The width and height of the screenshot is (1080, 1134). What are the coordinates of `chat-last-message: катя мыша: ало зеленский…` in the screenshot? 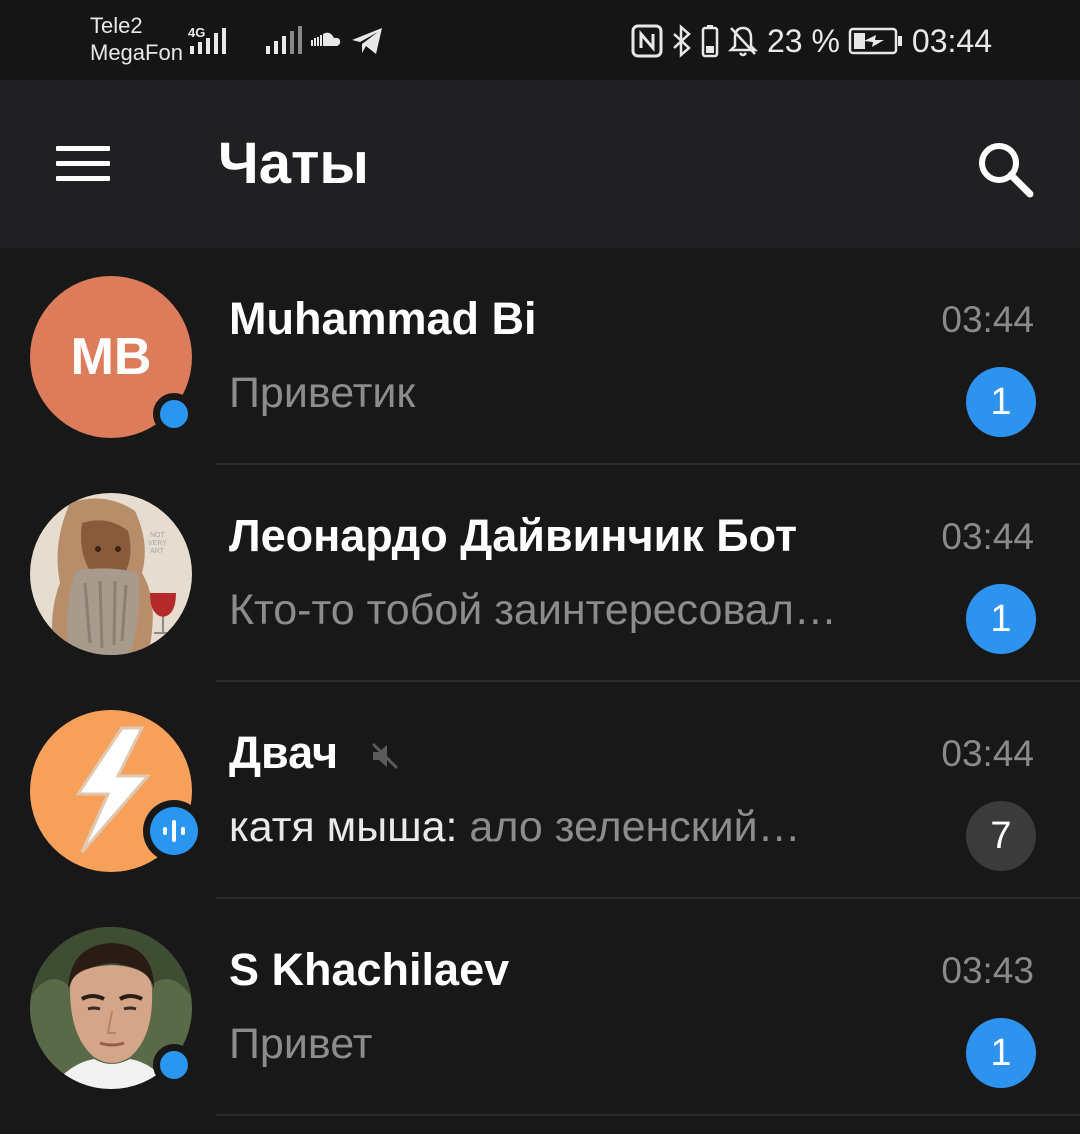 It's located at (515, 827).